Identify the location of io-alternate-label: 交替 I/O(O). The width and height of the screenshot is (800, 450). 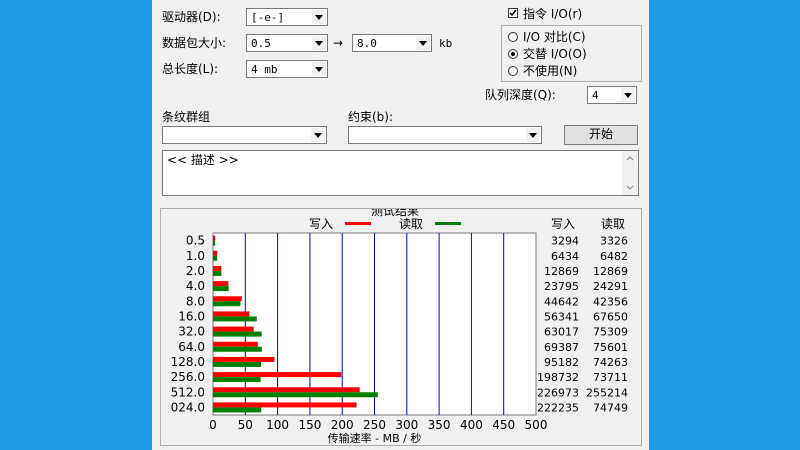
(555, 54).